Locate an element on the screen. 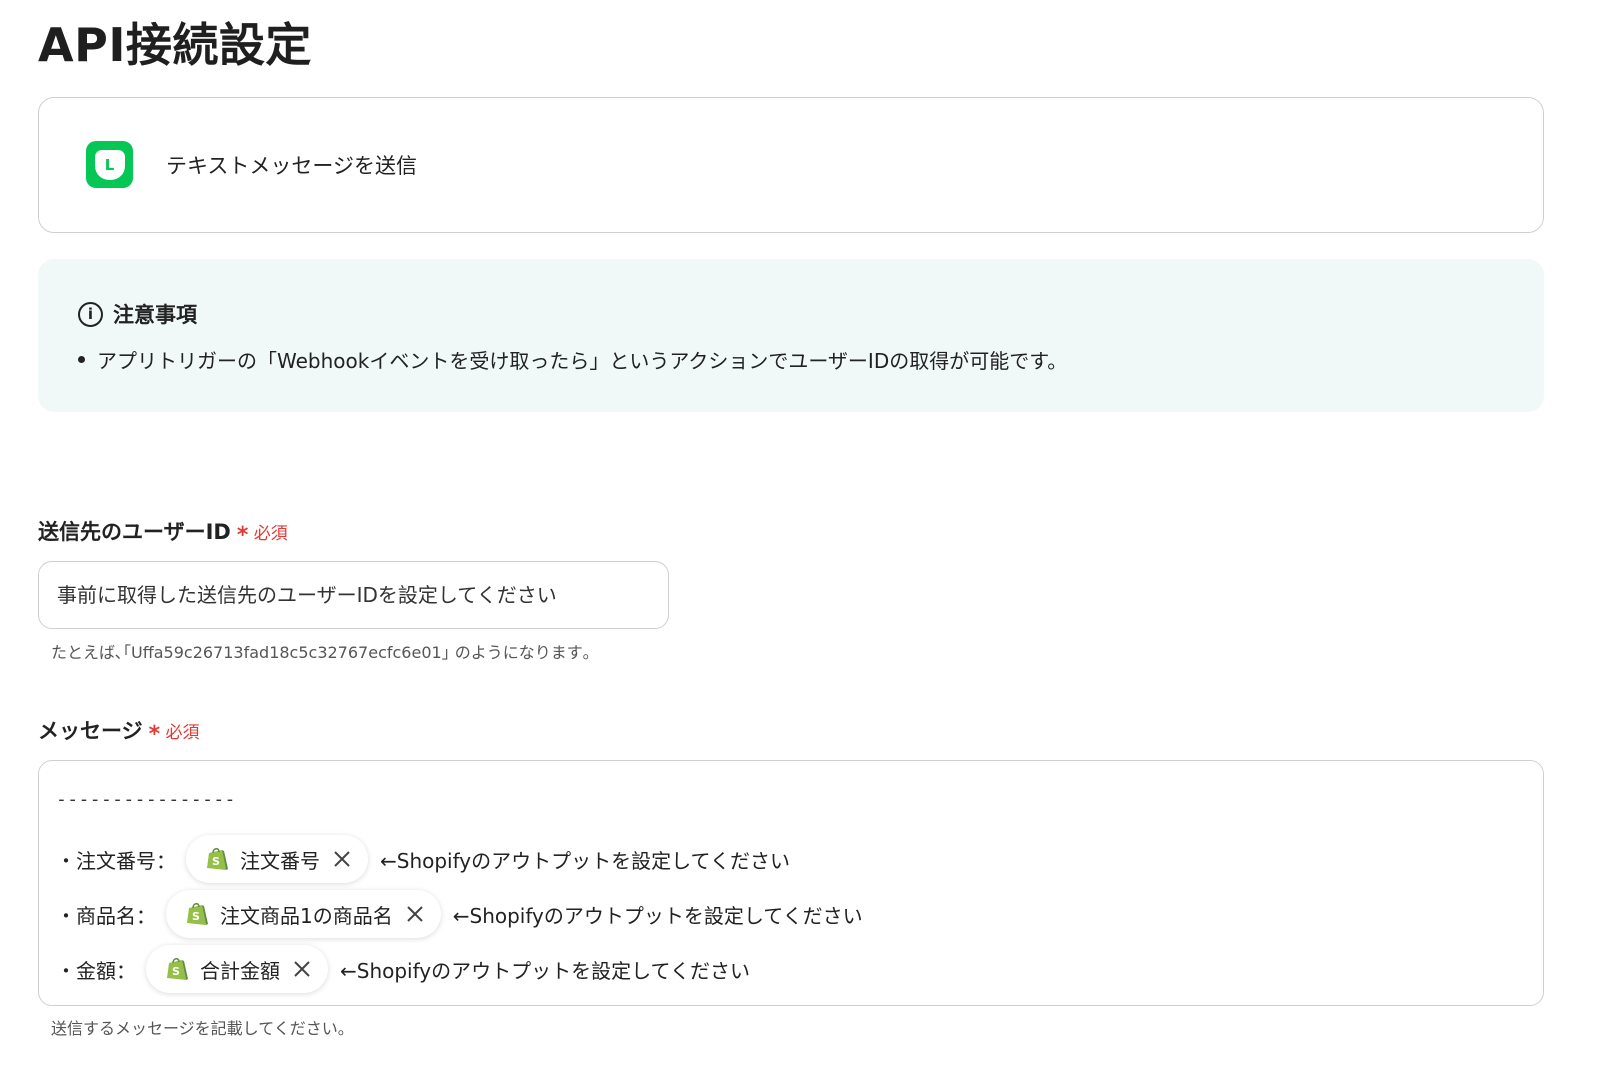 The width and height of the screenshot is (1600, 1067). message-row: ・金額： S 合計金額 ←Shopifyのアウトプットを設定してください is located at coordinates (403, 969).